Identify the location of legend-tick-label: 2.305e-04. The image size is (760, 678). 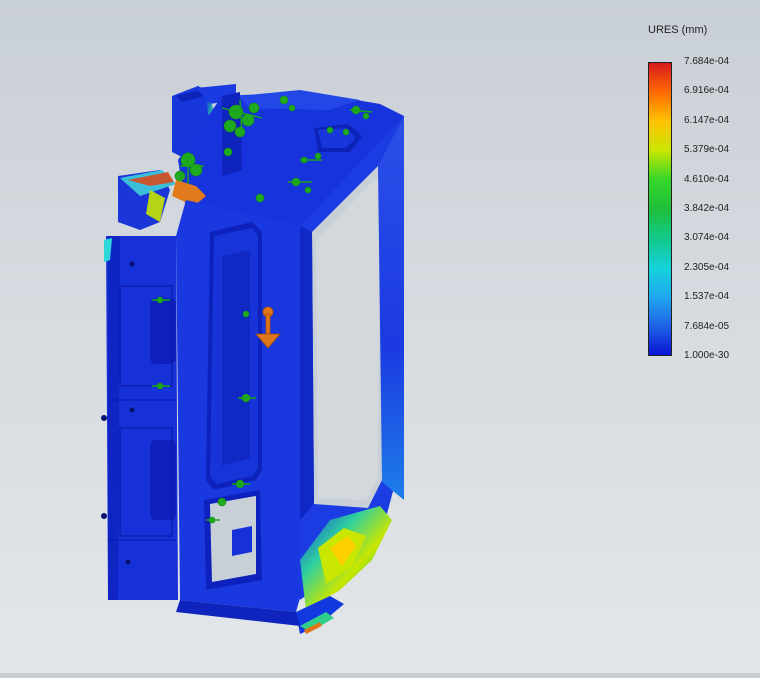
(707, 267).